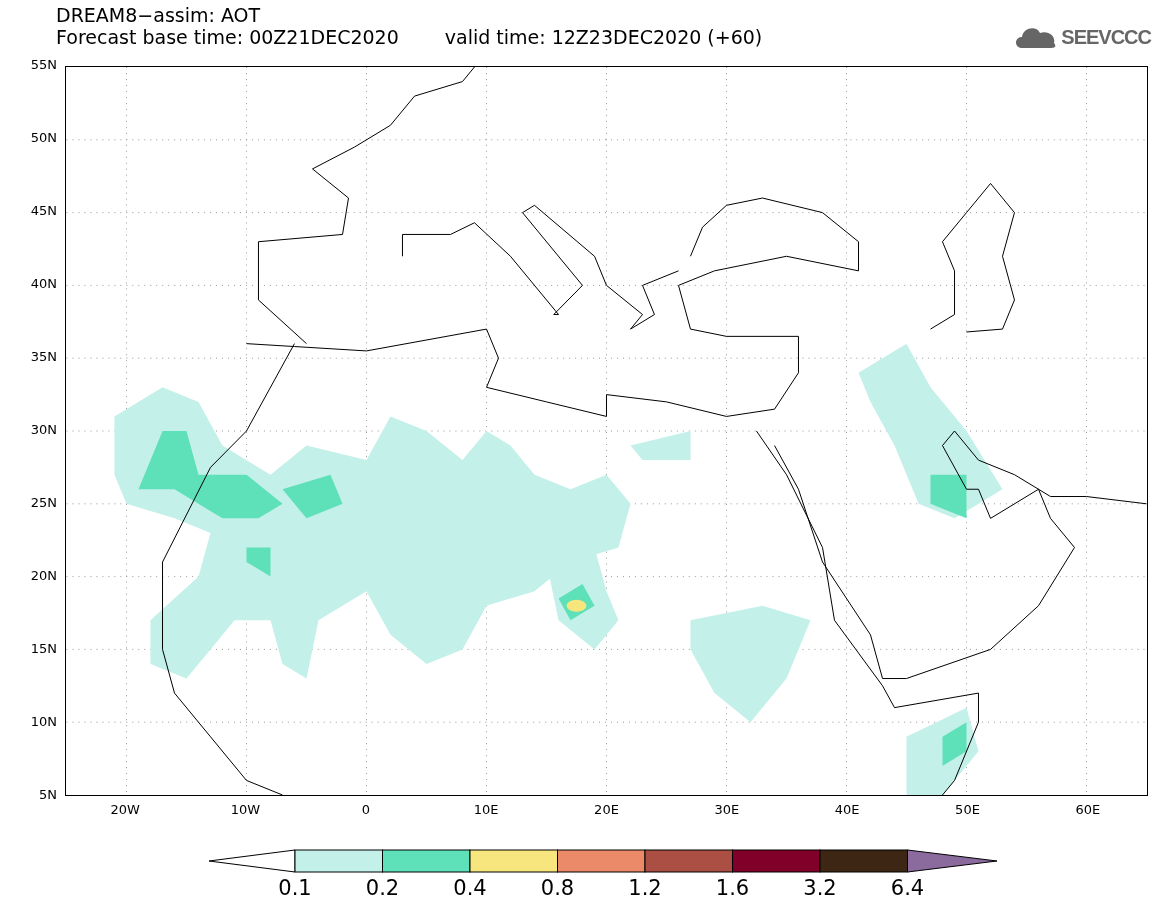 Image resolution: width=1165 pixels, height=905 pixels. I want to click on longitude-label: 10E, so click(486, 809).